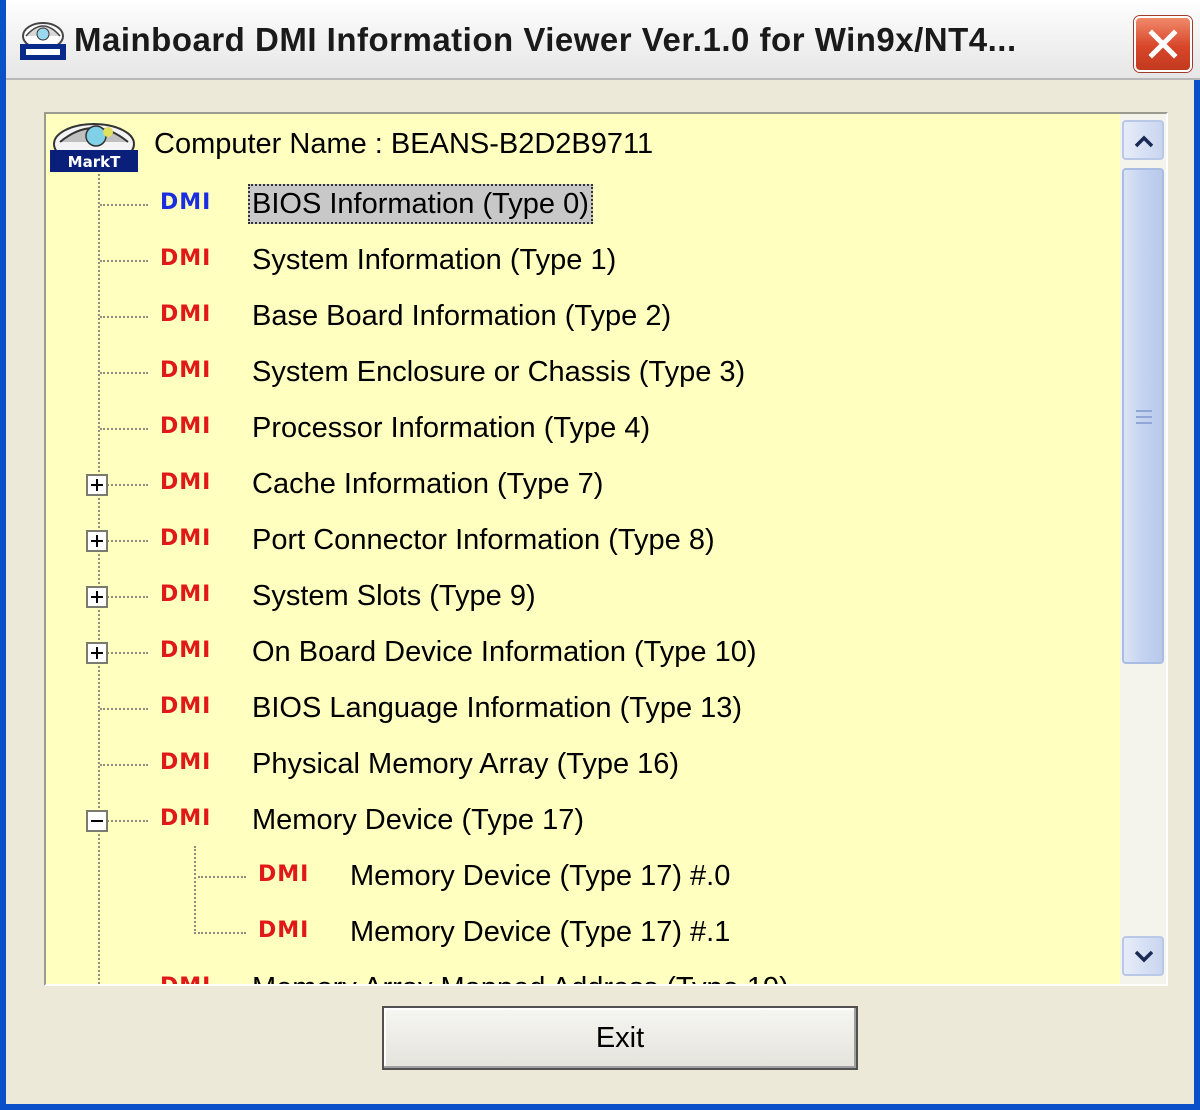  Describe the element at coordinates (97, 821) in the screenshot. I see `collapse-toggle-icon` at that location.